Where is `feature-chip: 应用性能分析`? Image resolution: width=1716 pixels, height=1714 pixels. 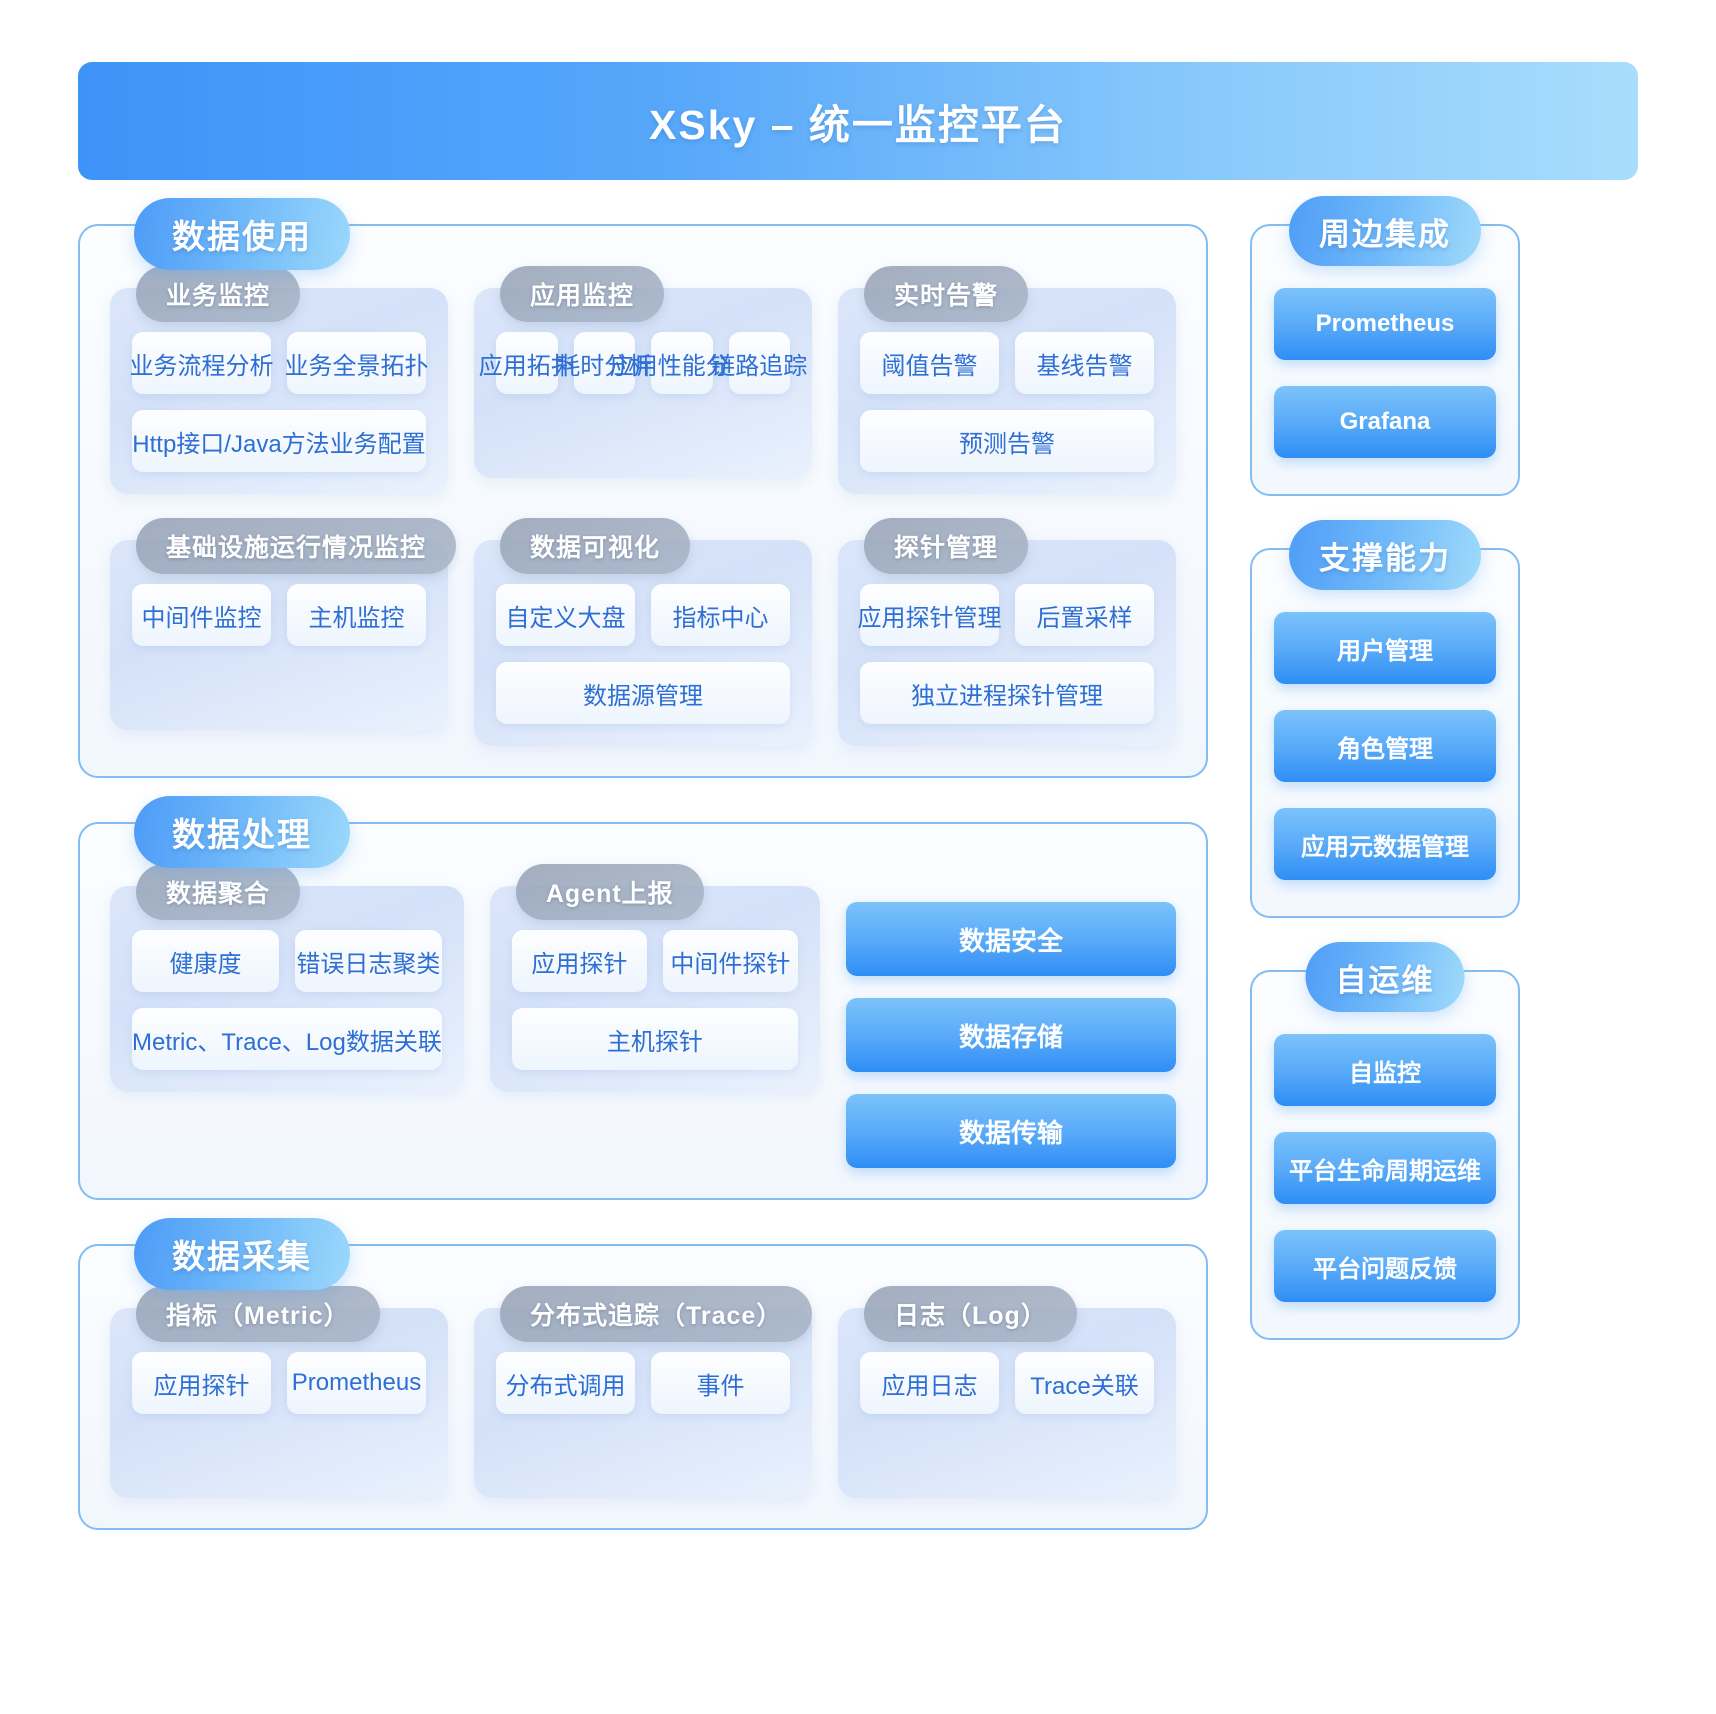
feature-chip: 应用性能分析 is located at coordinates (682, 363).